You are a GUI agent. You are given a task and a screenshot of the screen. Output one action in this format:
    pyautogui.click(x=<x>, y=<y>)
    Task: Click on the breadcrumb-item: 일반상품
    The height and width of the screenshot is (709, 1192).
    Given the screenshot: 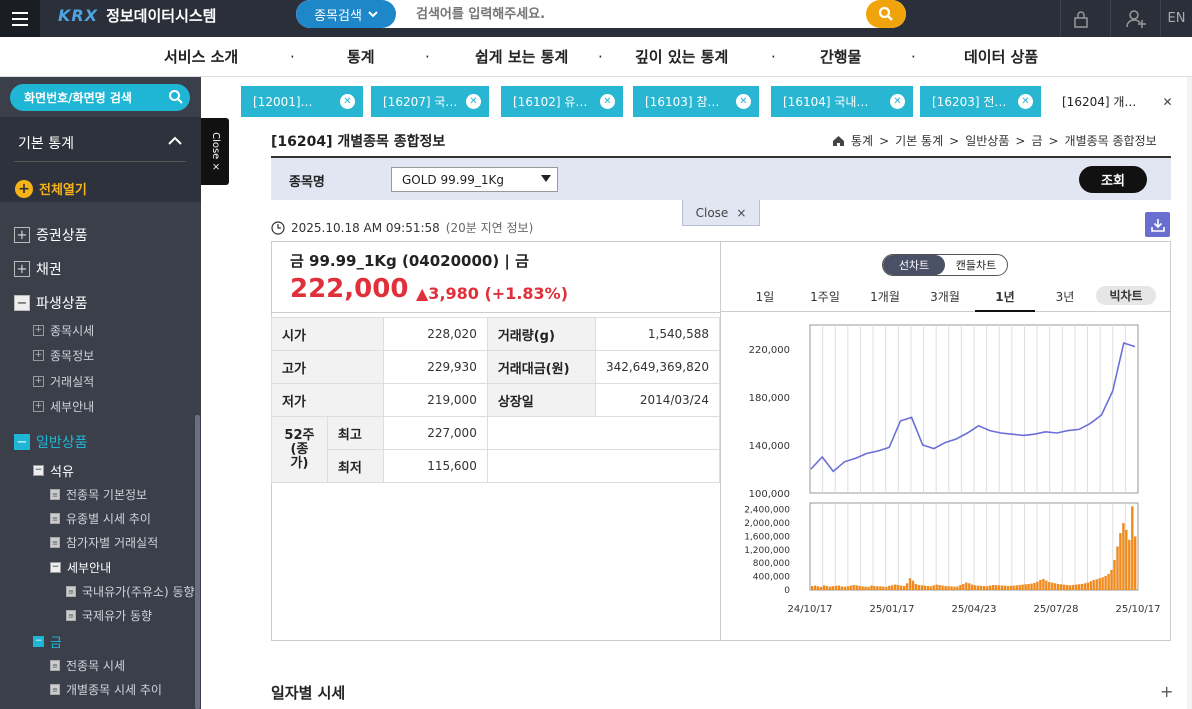 What is the action you would take?
    pyautogui.click(x=987, y=140)
    